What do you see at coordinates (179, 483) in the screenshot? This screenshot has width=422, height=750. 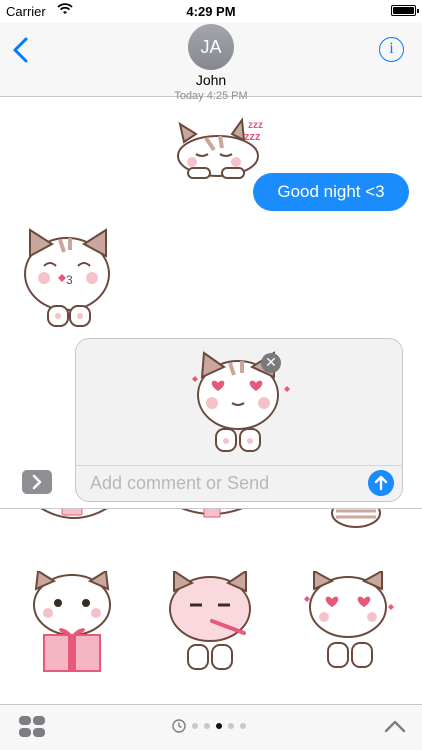 I see `comment-input: Add comment or Send` at bounding box center [179, 483].